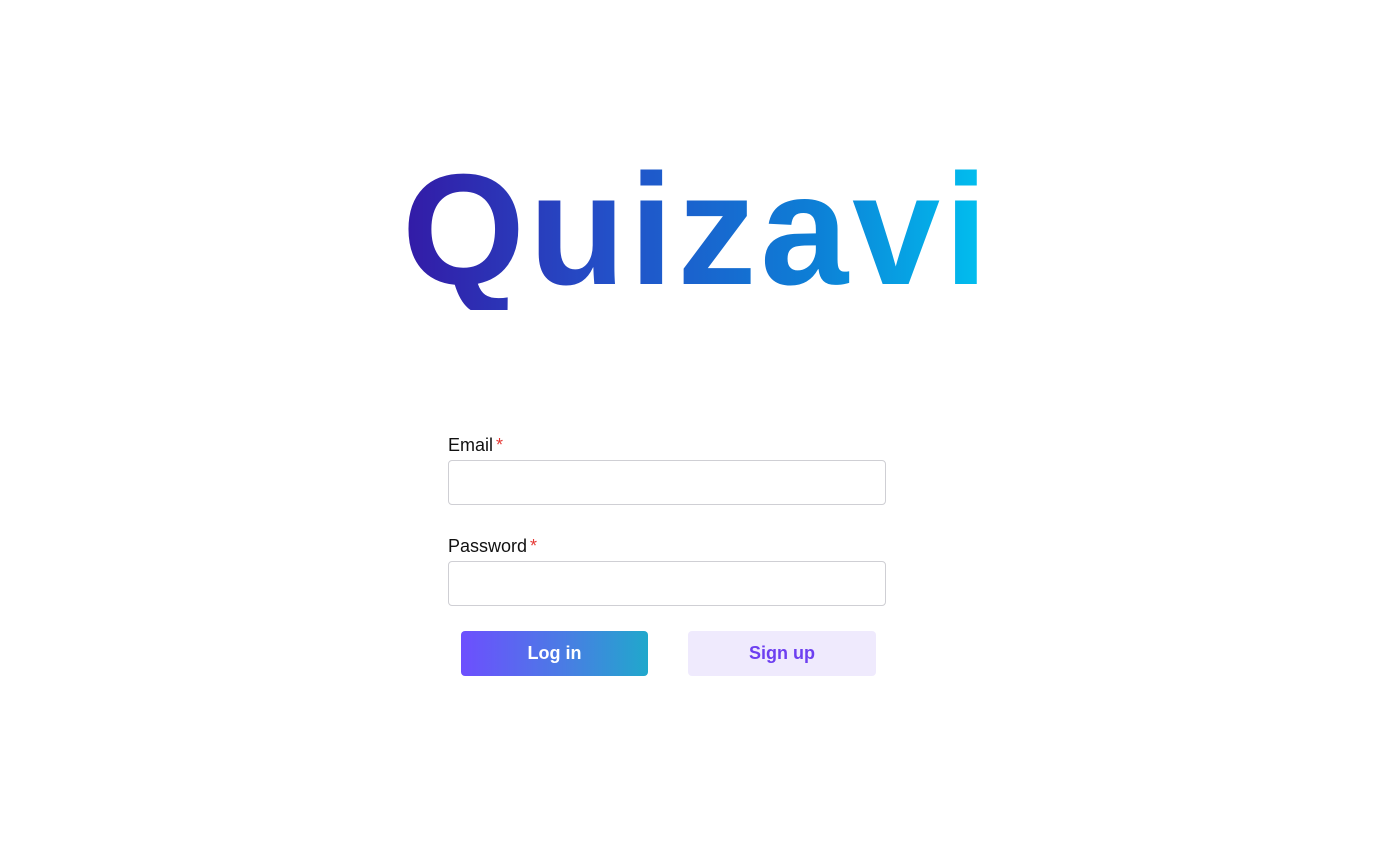 The height and width of the screenshot is (845, 1375). I want to click on email-label-text: Email, so click(471, 445).